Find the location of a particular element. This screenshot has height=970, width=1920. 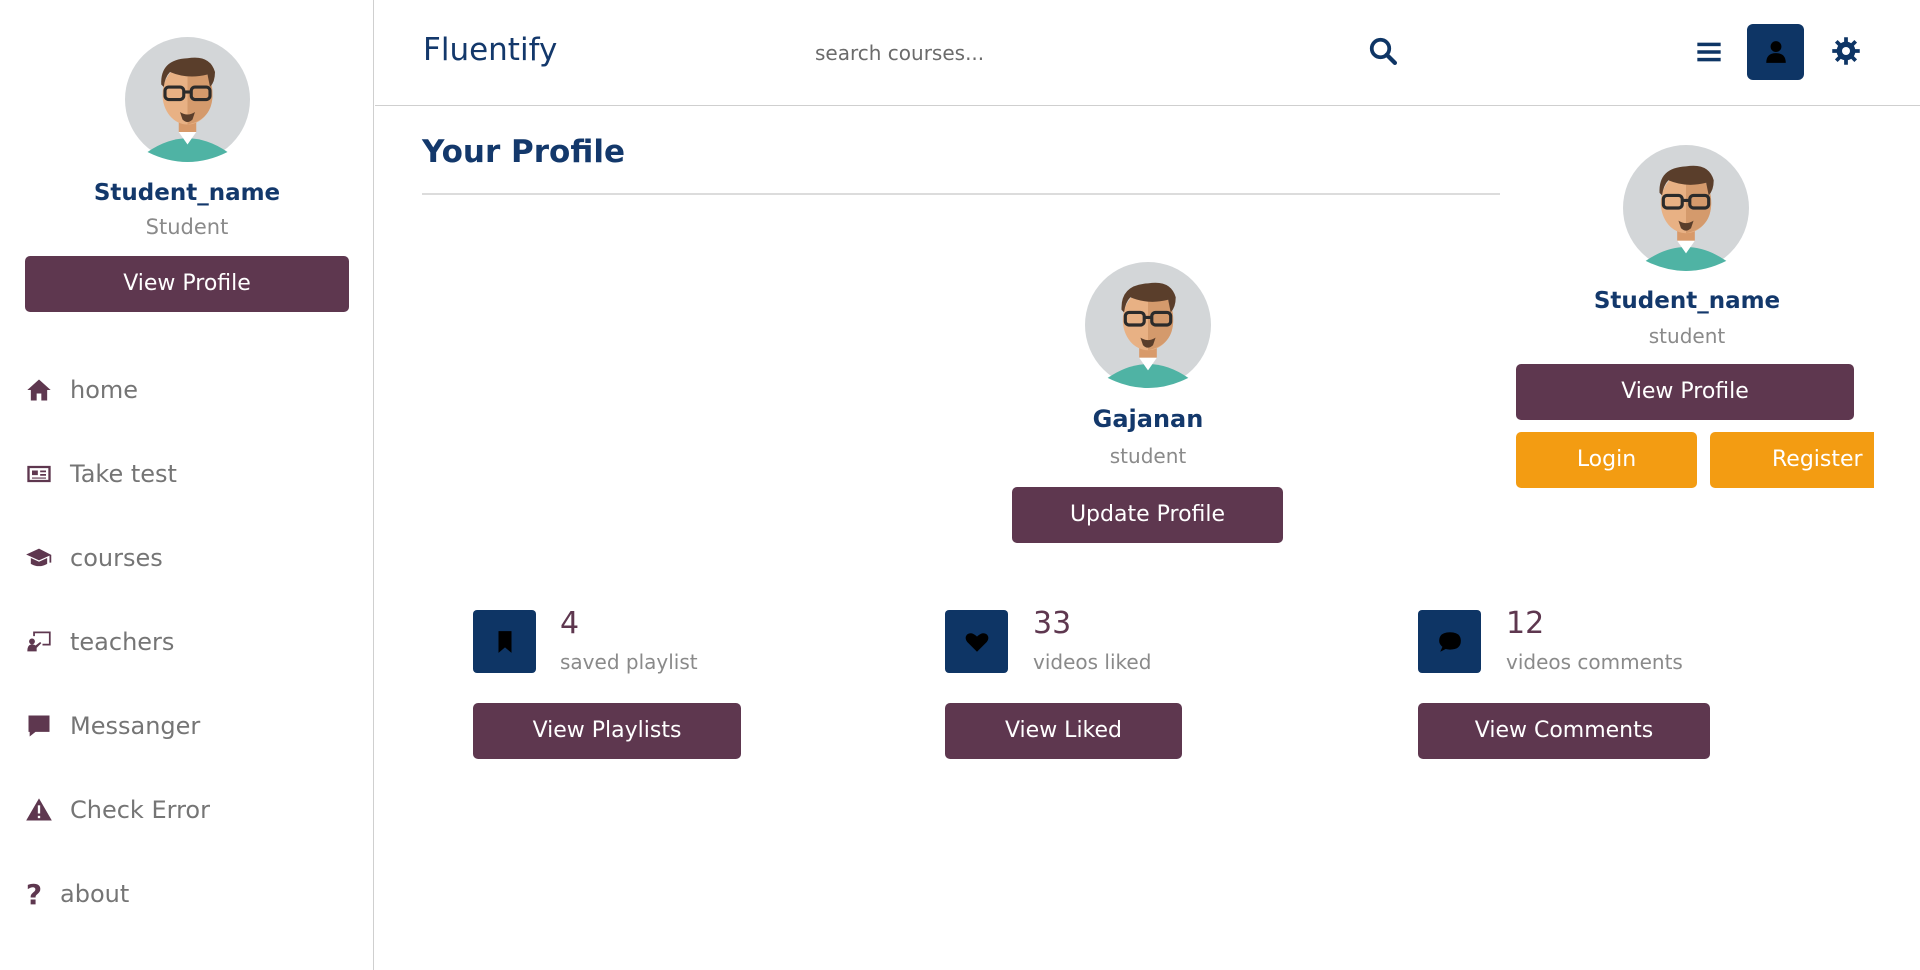

search-icon is located at coordinates (1383, 51).